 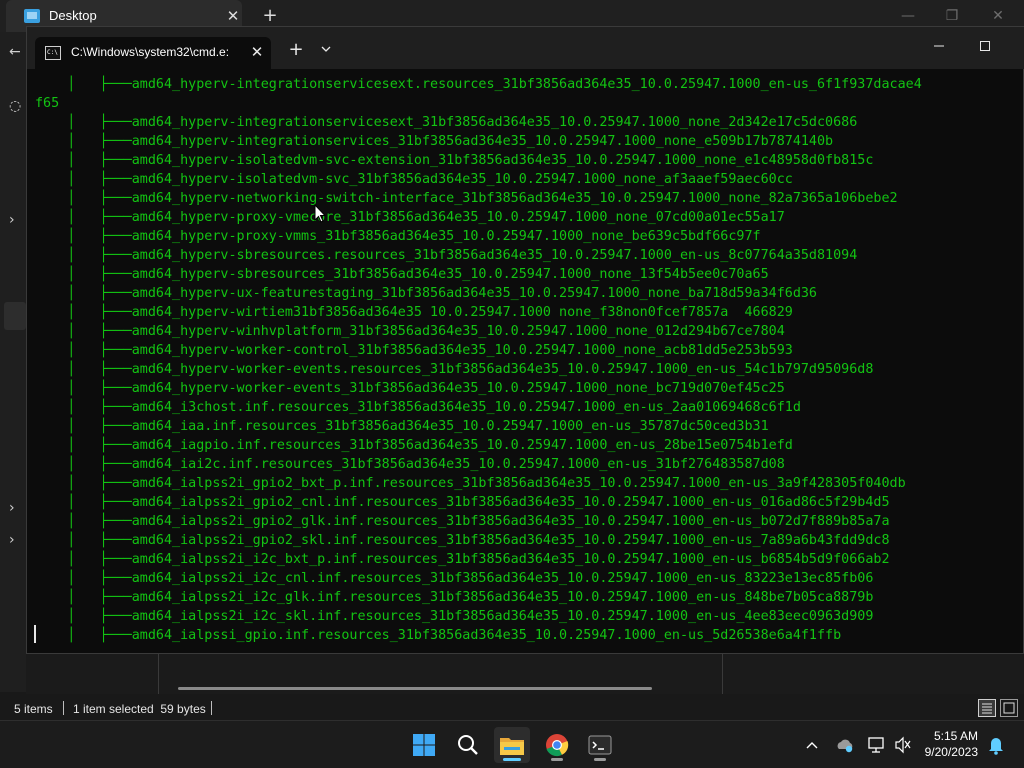 I want to click on horizontal-scrollbar, so click(x=415, y=688).